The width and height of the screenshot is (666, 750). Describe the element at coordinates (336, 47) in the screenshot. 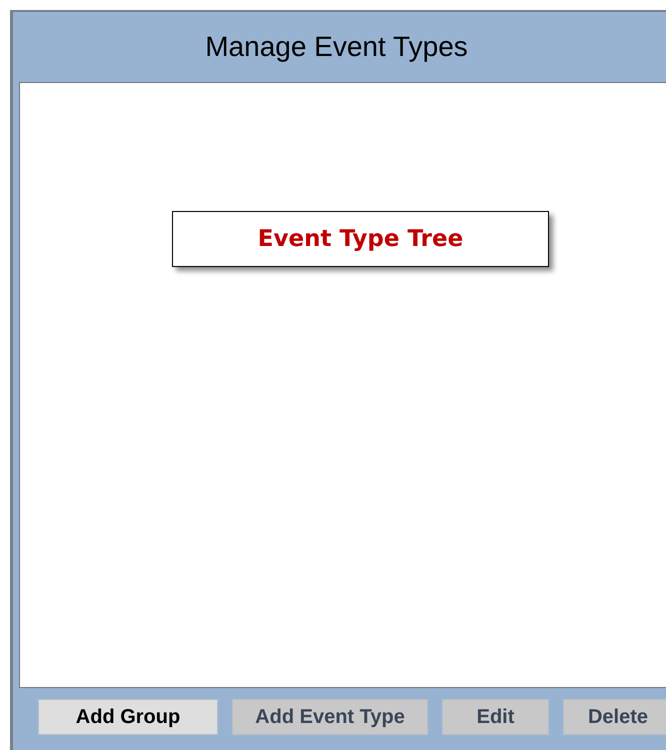

I see `window-title: Manage Event Types` at that location.